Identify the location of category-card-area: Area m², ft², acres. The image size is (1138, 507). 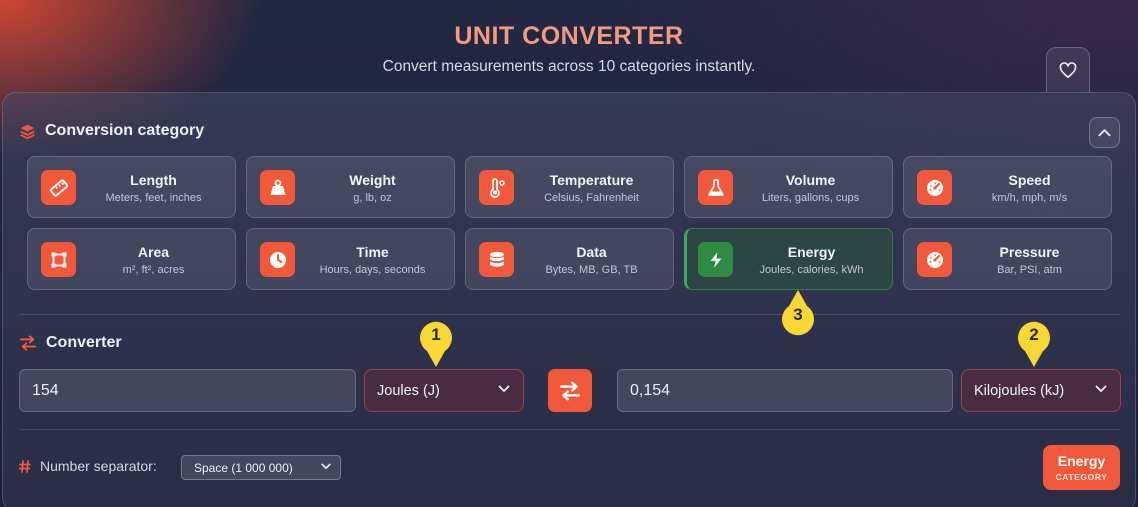
(131, 259).